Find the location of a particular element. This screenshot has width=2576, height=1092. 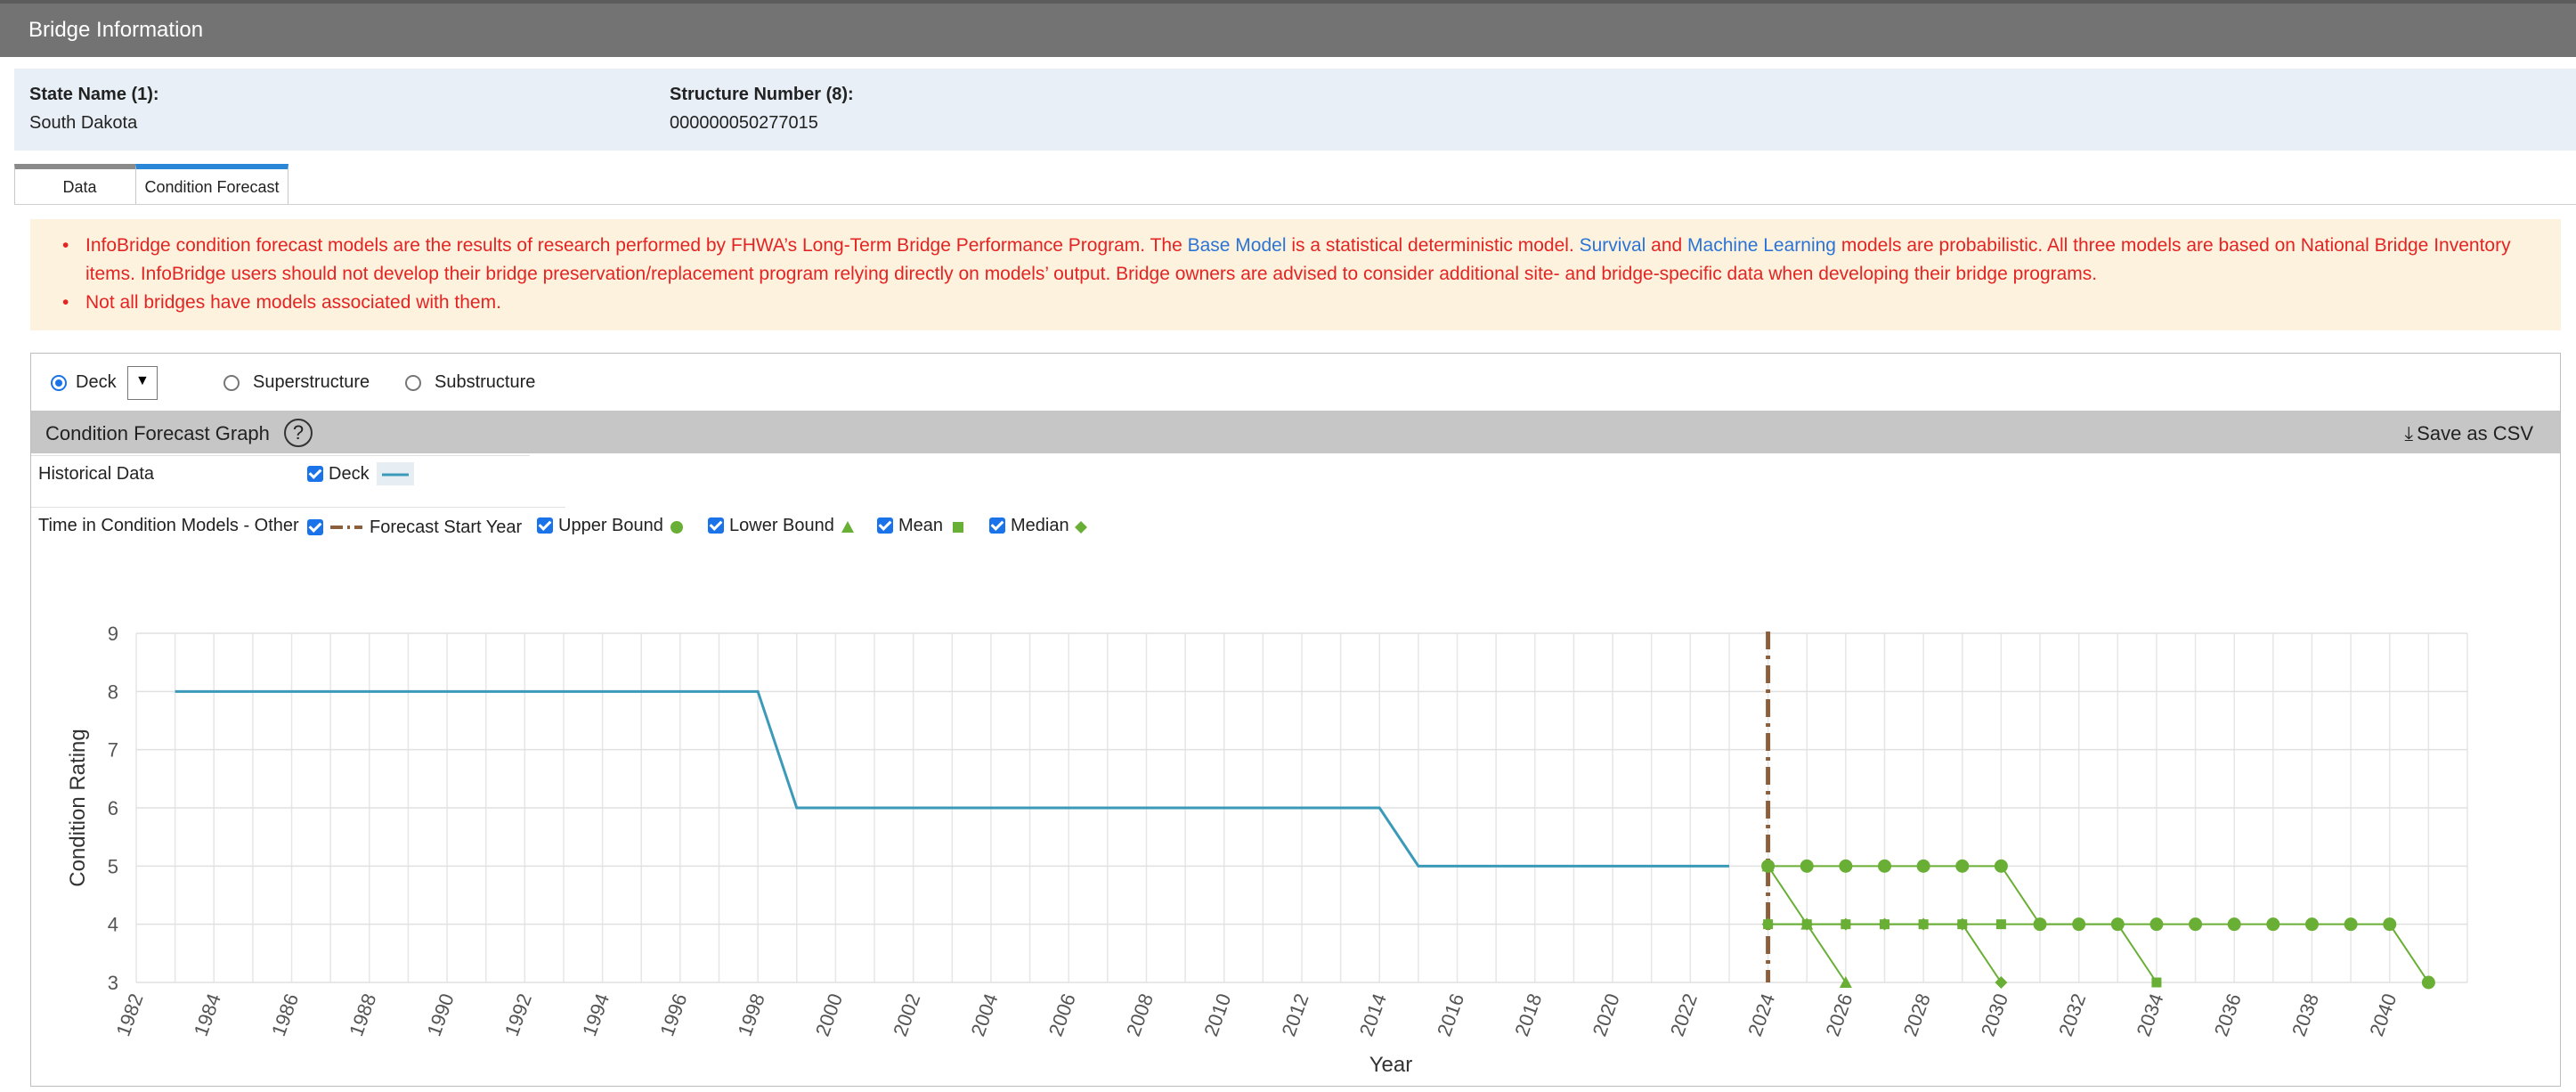

download-icon: ⤓ is located at coordinates (2409, 433).